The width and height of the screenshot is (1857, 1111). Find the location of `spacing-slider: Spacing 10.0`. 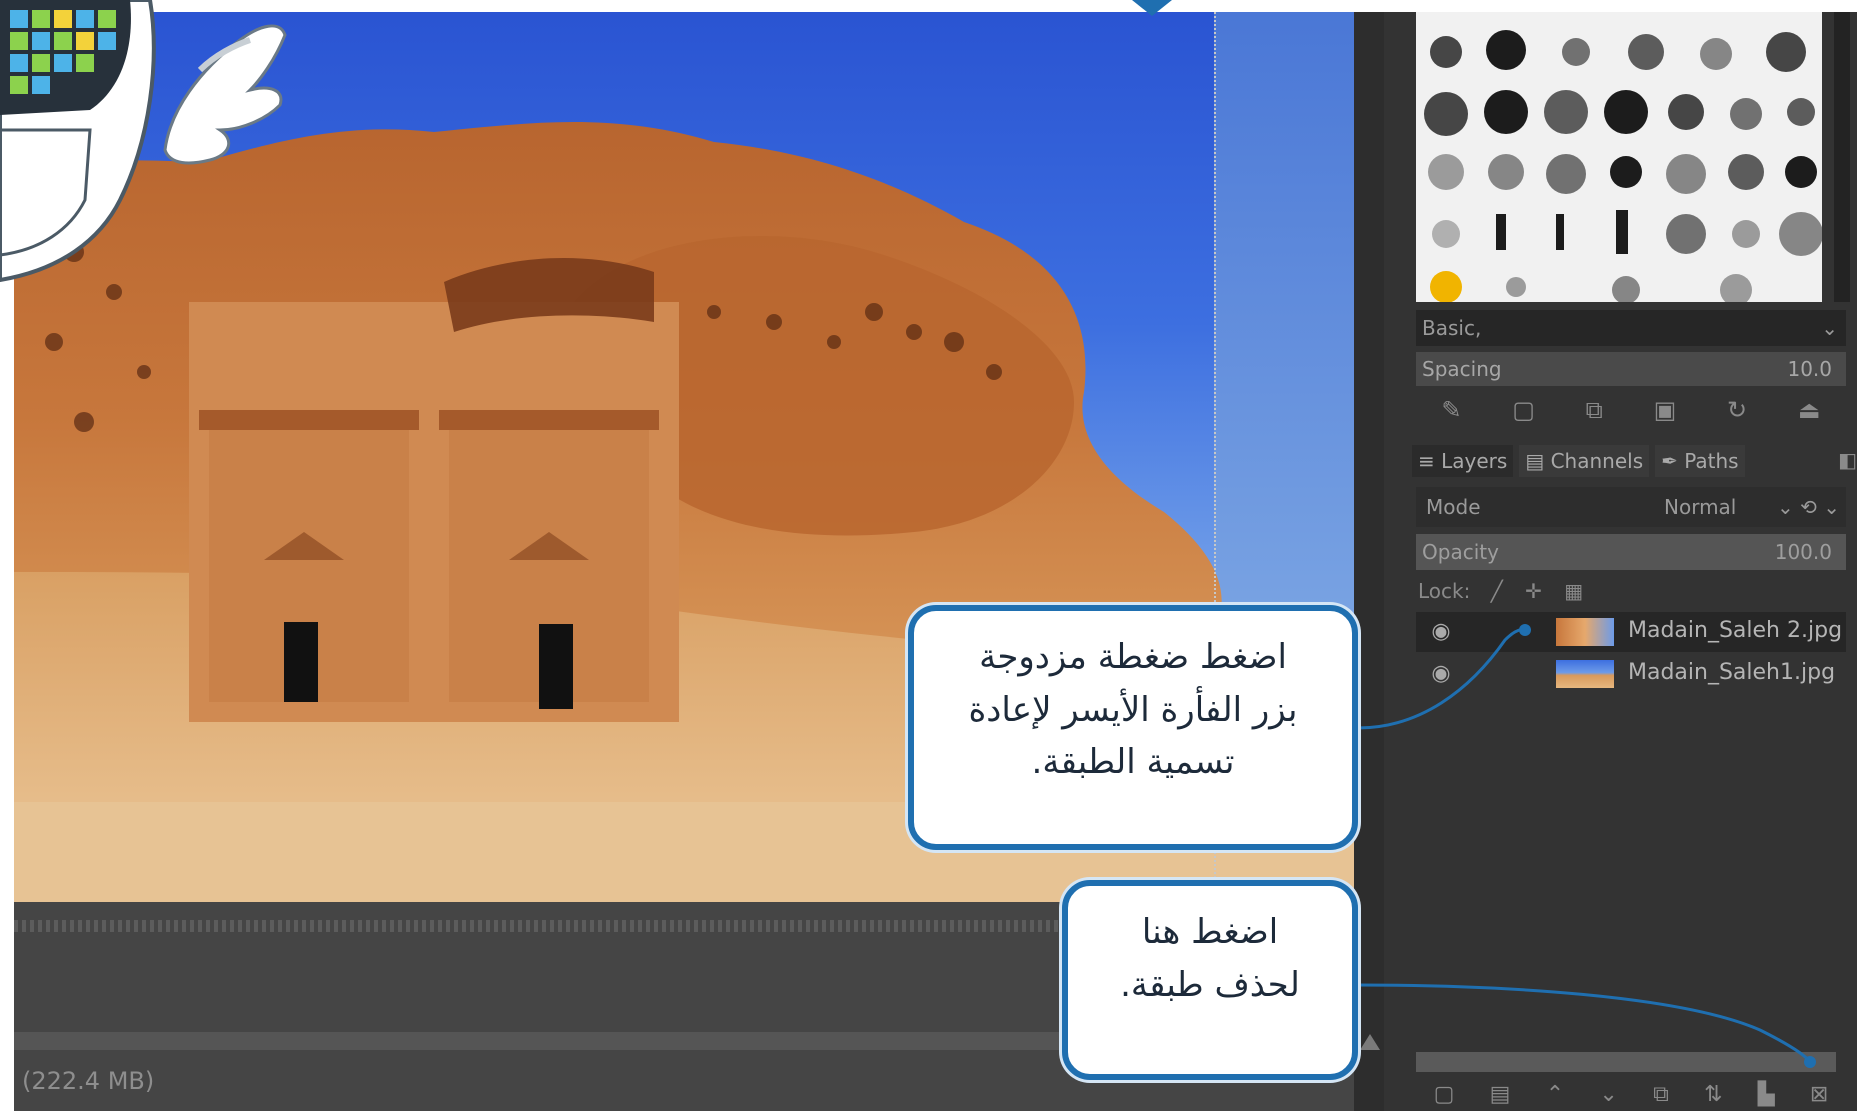

spacing-slider: Spacing 10.0 is located at coordinates (1631, 369).